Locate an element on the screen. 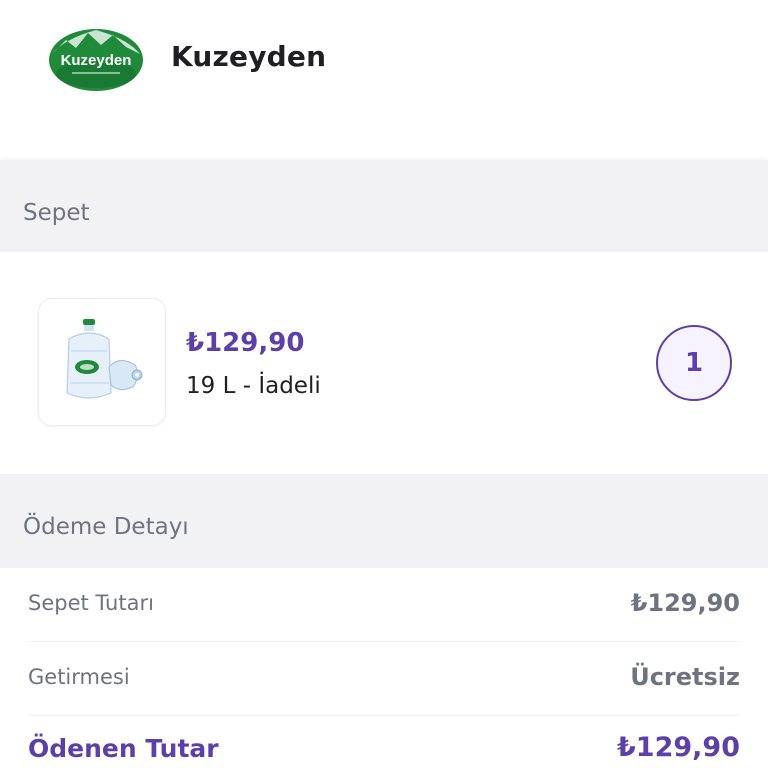 The height and width of the screenshot is (768, 768). quantity-button: 1 is located at coordinates (694, 363).